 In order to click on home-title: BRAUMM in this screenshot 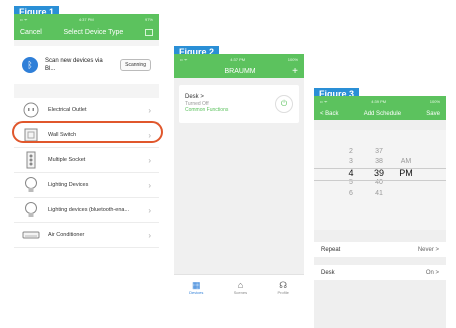, I will do `click(240, 71)`.